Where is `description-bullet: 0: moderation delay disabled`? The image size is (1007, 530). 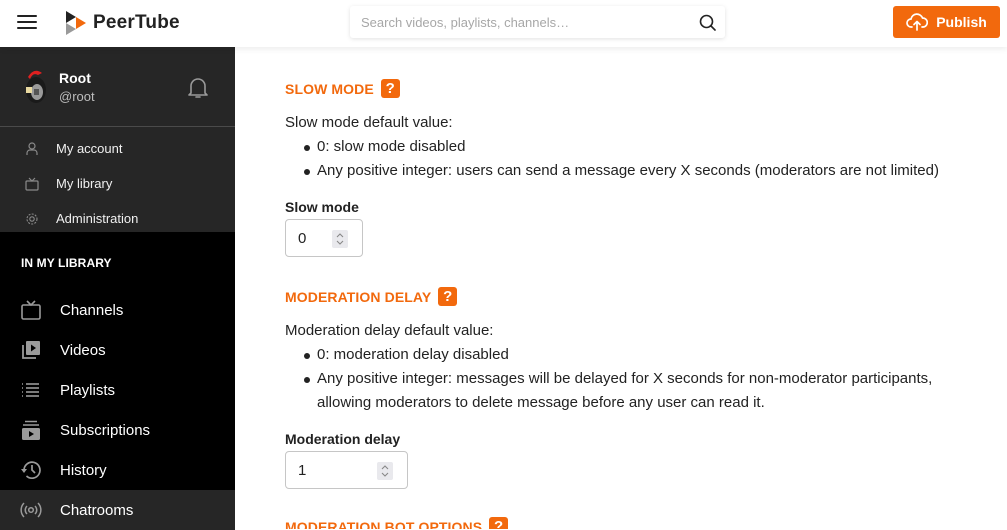
description-bullet: 0: moderation delay disabled is located at coordinates (624, 355).